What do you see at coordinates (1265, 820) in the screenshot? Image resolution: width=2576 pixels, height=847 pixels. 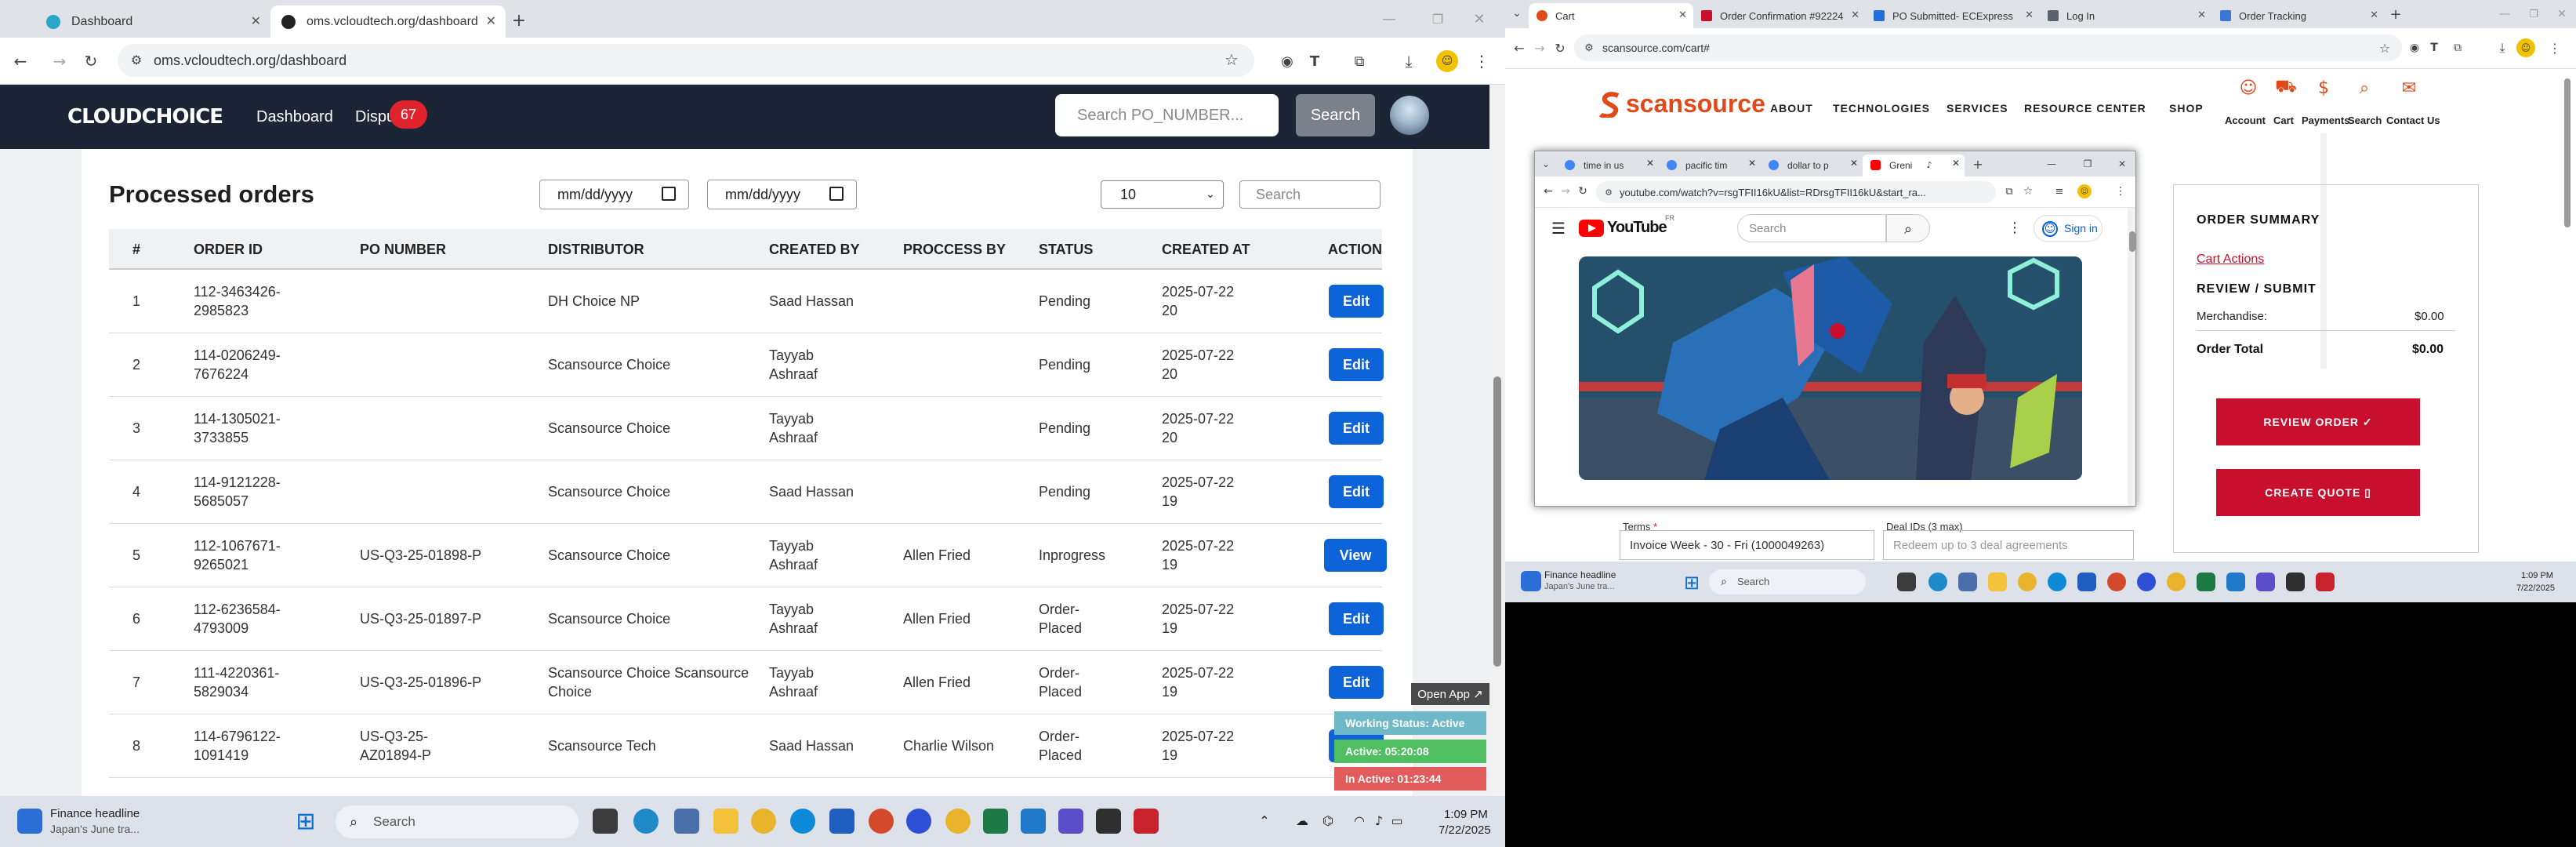 I see `chevron-up-icon: ⌃` at bounding box center [1265, 820].